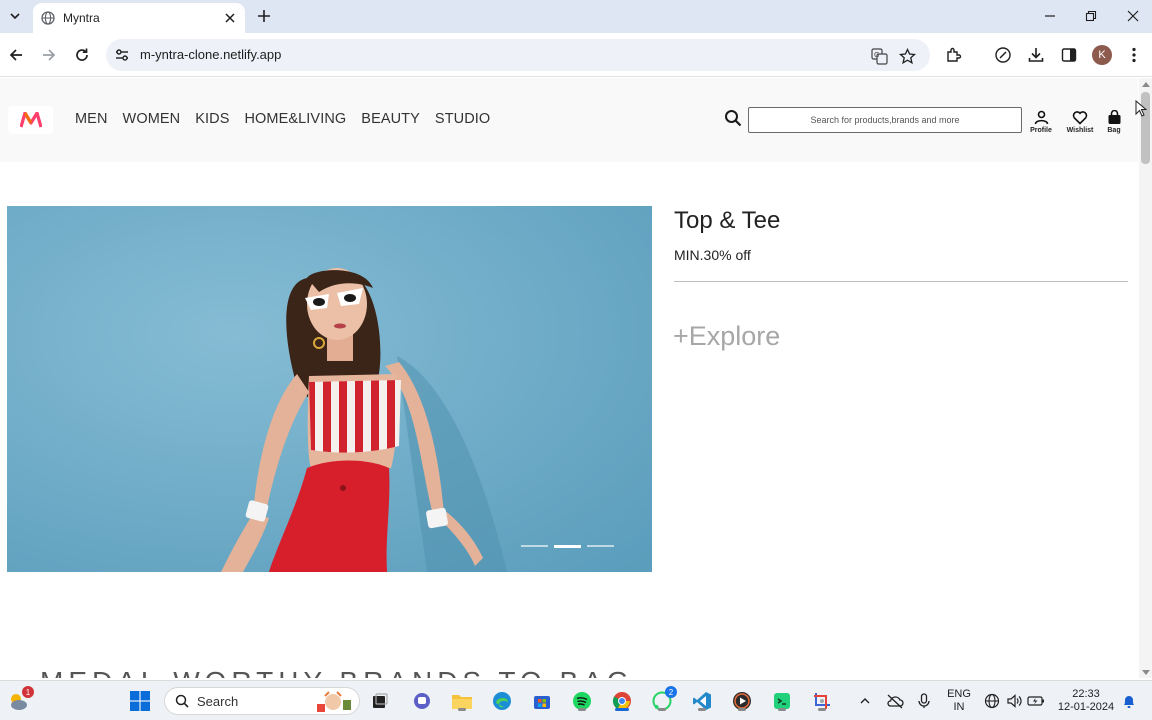 Image resolution: width=1152 pixels, height=720 pixels. What do you see at coordinates (28, 692) in the screenshot?
I see `widgets-badge: 1` at bounding box center [28, 692].